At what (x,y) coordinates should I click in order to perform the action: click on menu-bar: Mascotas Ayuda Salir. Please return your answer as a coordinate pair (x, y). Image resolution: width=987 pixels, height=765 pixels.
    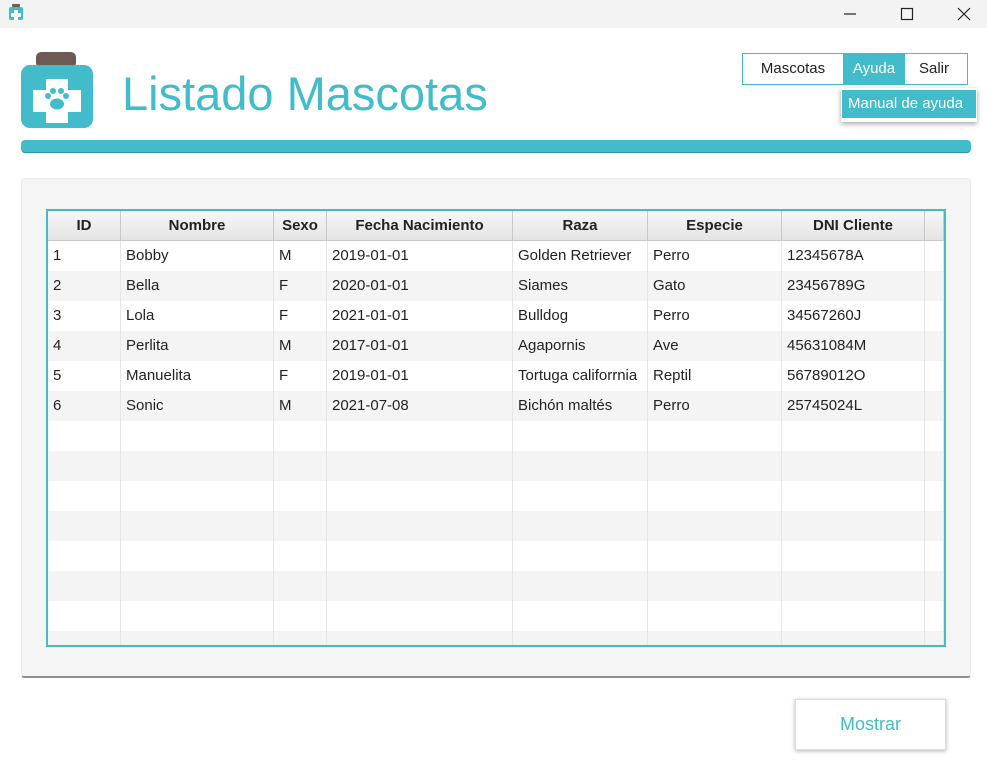
    Looking at the image, I should click on (855, 69).